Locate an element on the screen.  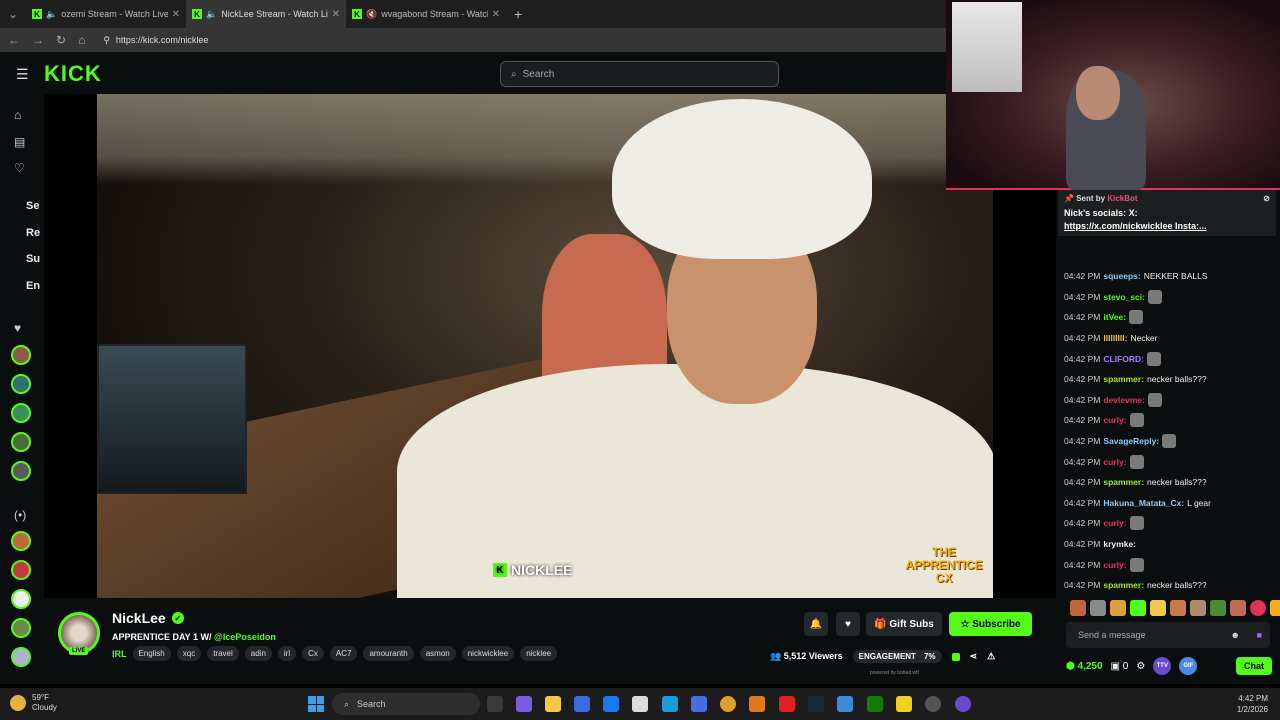
extension-badge: TTV is located at coordinates (1162, 666).